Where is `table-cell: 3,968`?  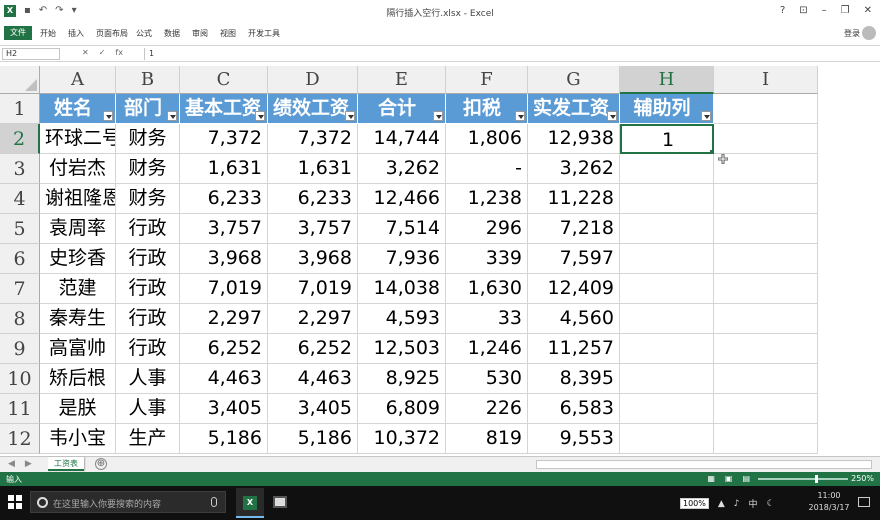 table-cell: 3,968 is located at coordinates (313, 259).